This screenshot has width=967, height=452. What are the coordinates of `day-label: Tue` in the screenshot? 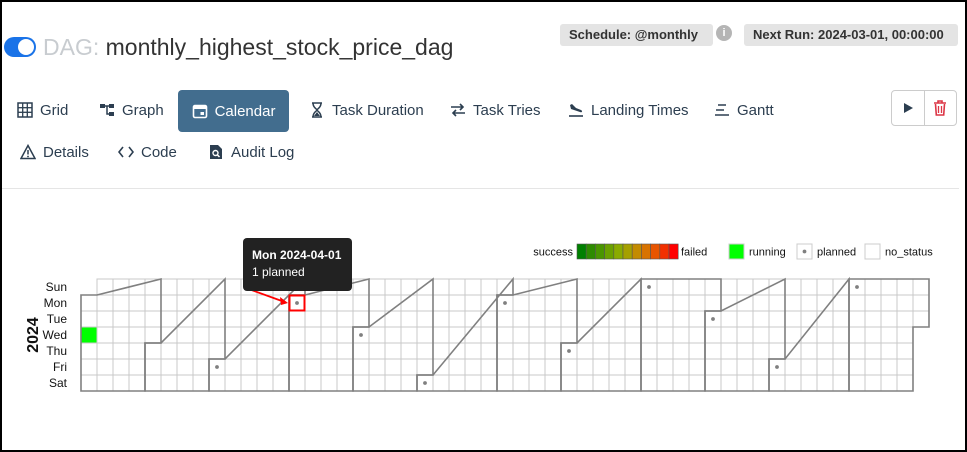 It's located at (57, 319).